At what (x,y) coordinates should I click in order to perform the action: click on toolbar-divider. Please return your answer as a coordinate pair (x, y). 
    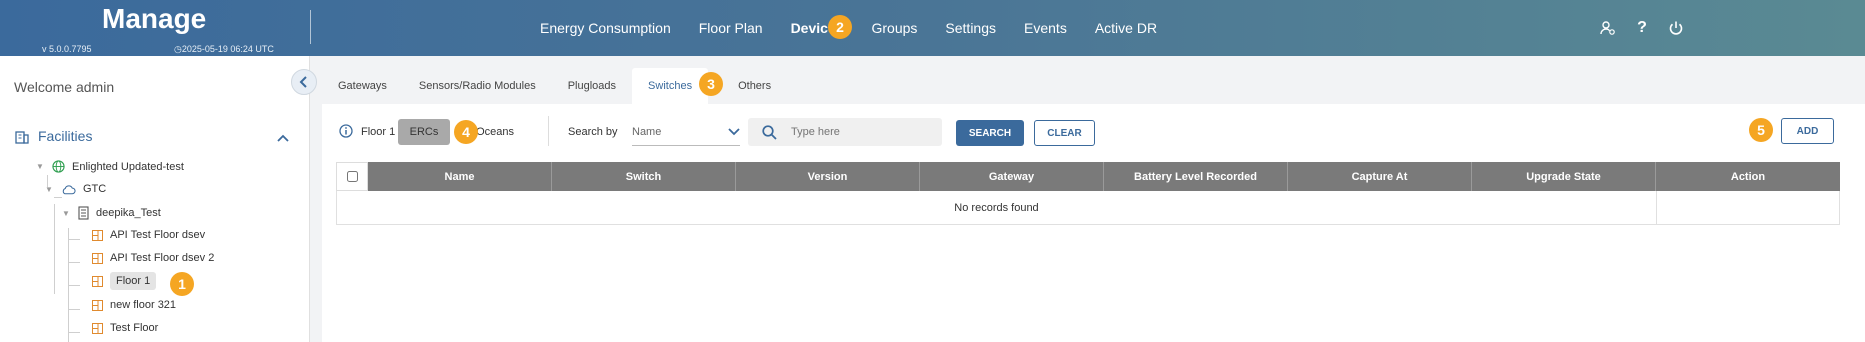
    Looking at the image, I should click on (548, 131).